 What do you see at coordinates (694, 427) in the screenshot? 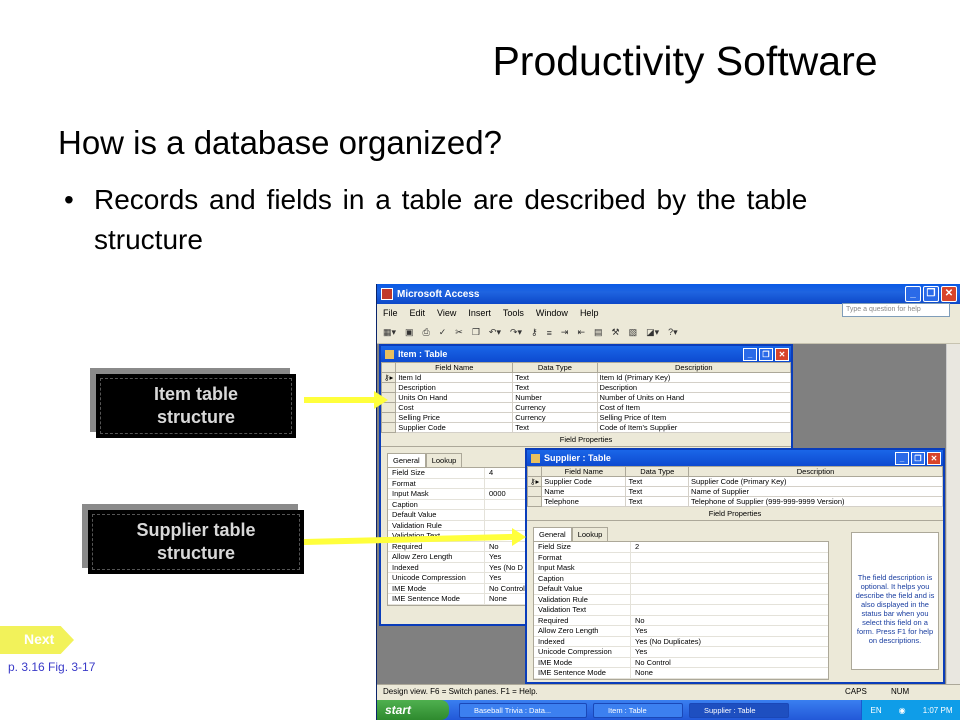
I see `description-cell: Code of Item's Supplier` at bounding box center [694, 427].